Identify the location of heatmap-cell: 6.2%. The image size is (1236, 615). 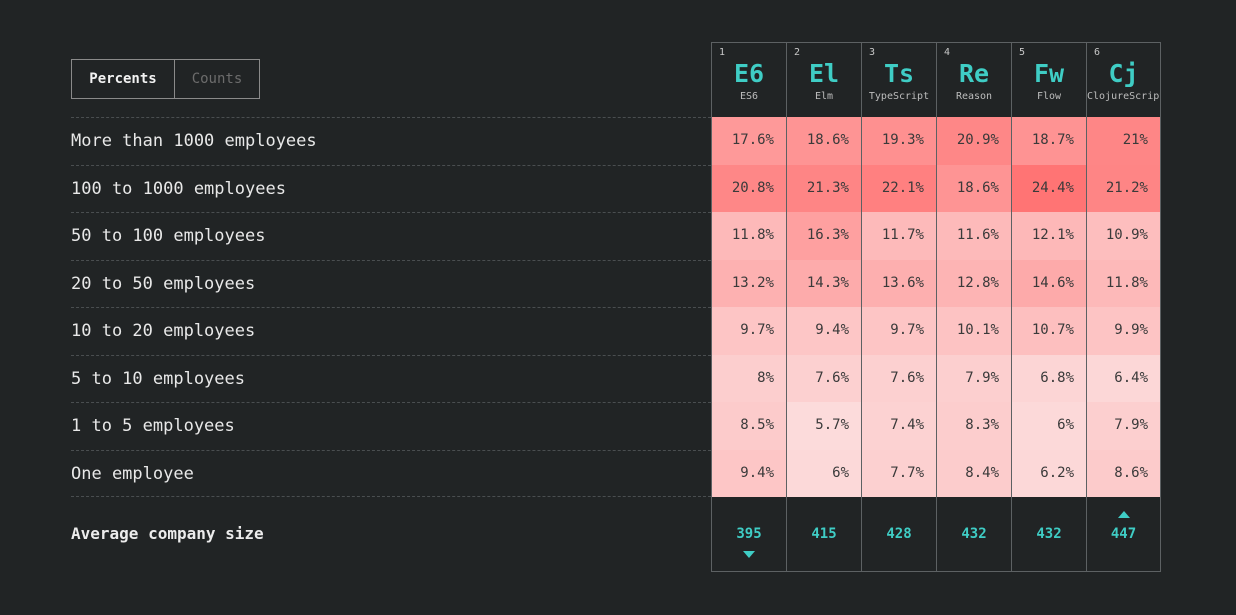
(1049, 473).